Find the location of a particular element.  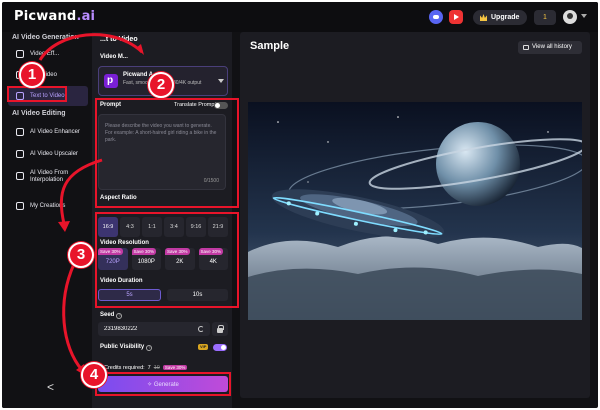

sidebar-item-video-enhancer: AI Video Enhancer is located at coordinates (48, 132).